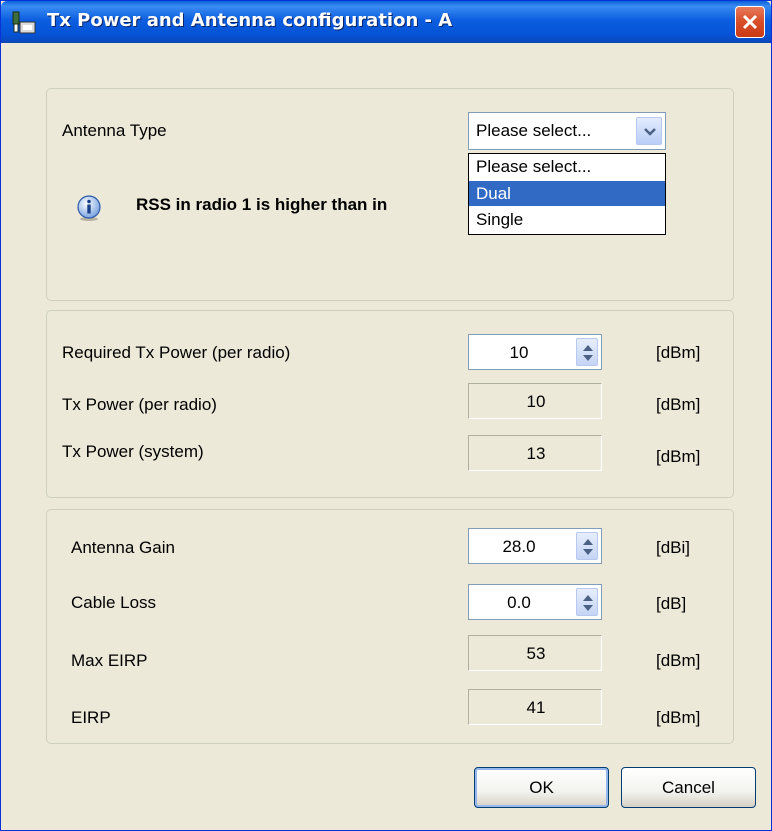  Describe the element at coordinates (587, 352) in the screenshot. I see `required-tx-power-spin-buttons` at that location.